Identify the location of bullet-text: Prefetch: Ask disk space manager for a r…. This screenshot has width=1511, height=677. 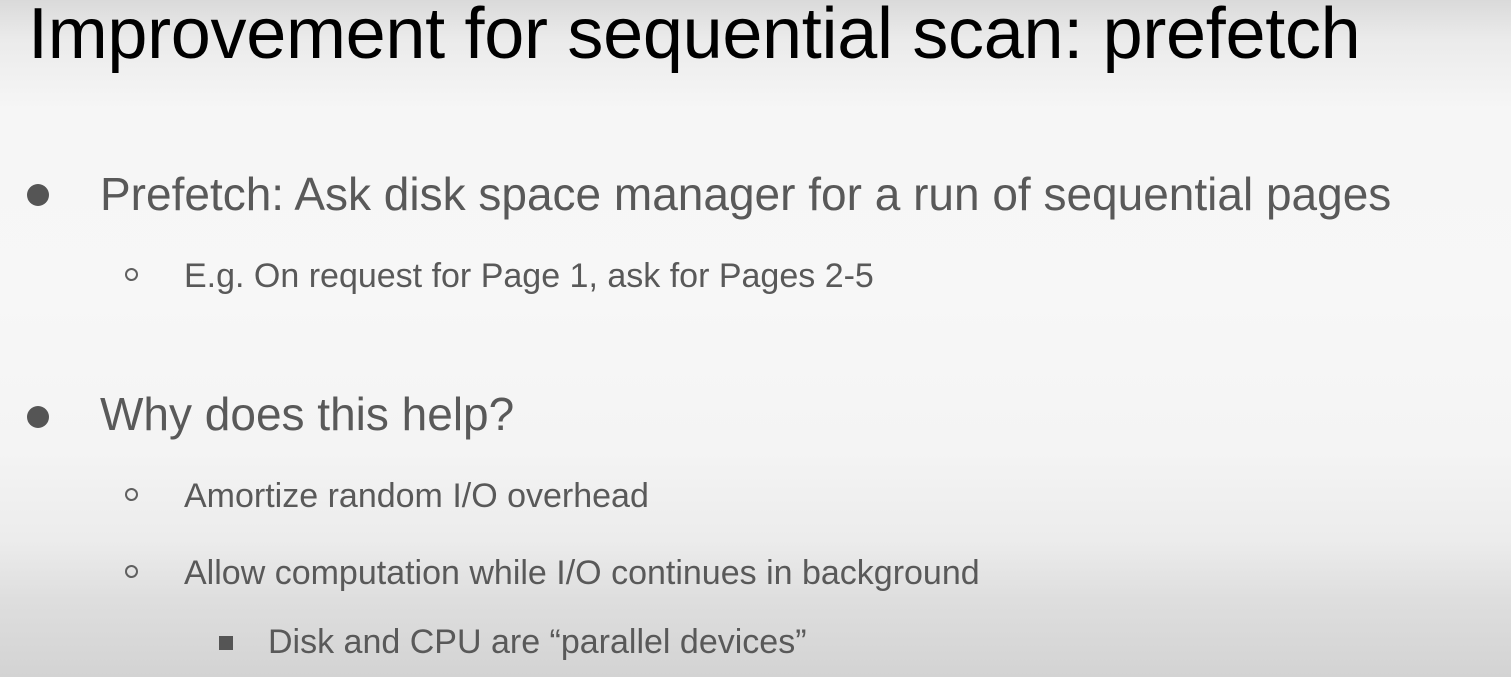
(746, 194).